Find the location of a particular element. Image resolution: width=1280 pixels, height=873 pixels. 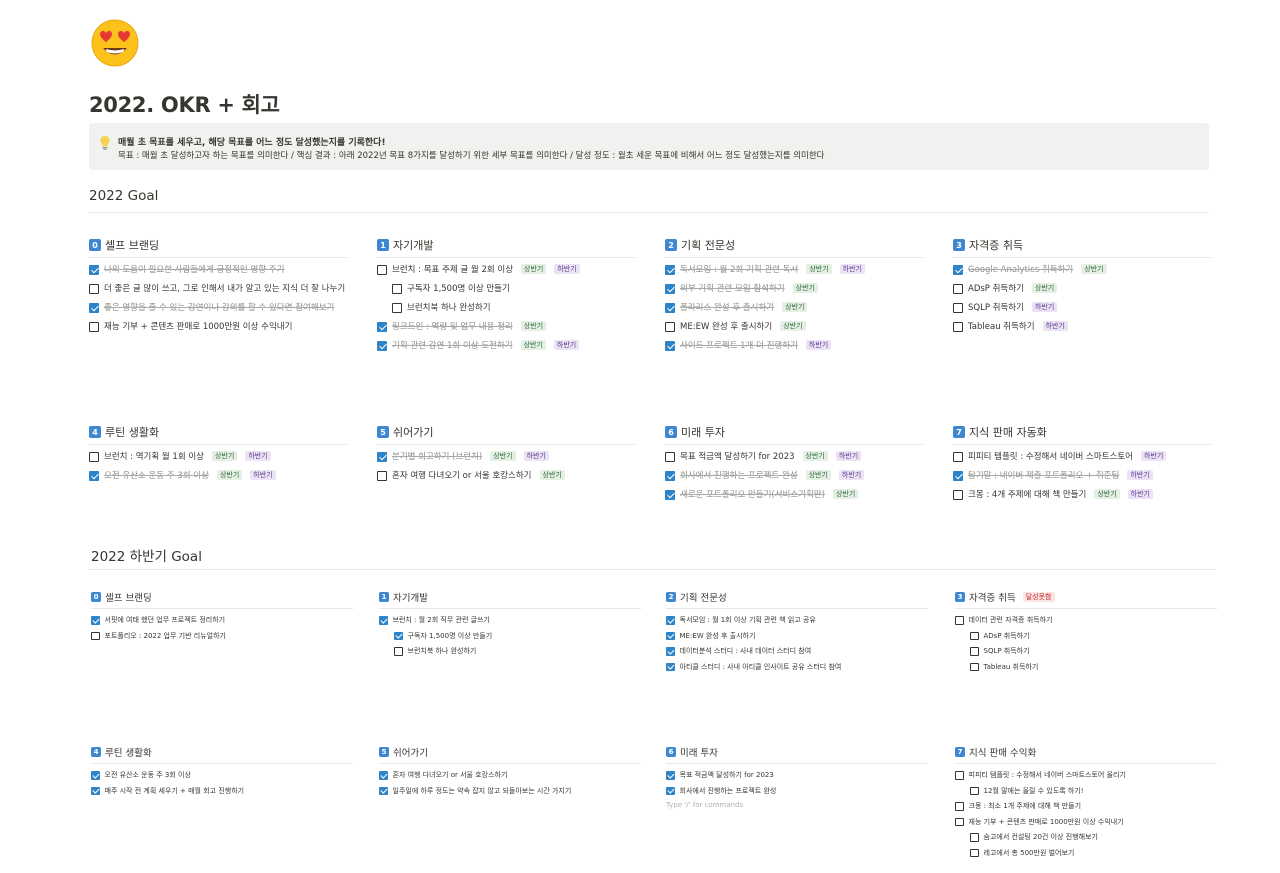

todo-text: 독서모임 : 월 2회 기획 관련 독서 is located at coordinates (739, 270).